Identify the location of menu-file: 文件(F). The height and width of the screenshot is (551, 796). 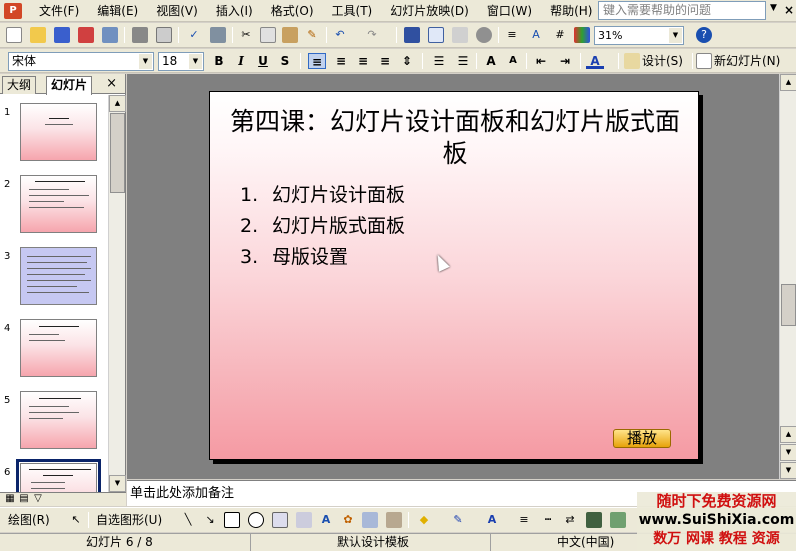
(59, 11).